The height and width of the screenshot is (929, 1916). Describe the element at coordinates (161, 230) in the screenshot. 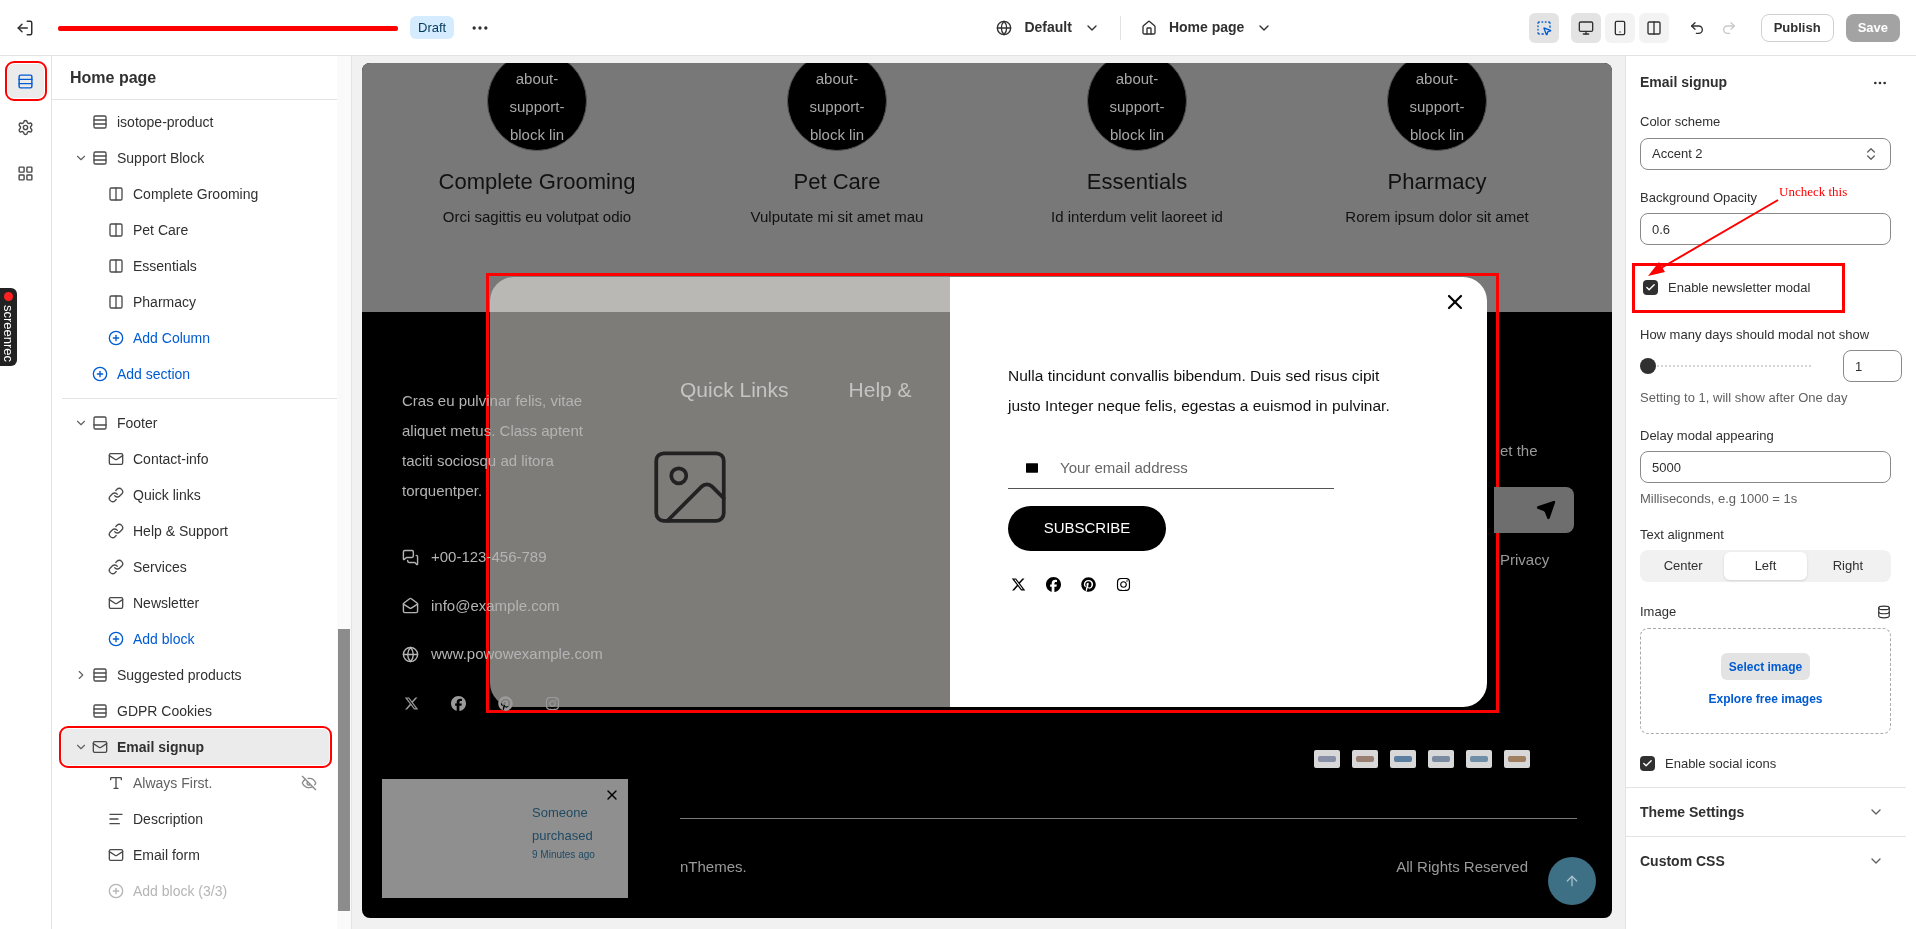

I see `item-label: Pet Care` at that location.